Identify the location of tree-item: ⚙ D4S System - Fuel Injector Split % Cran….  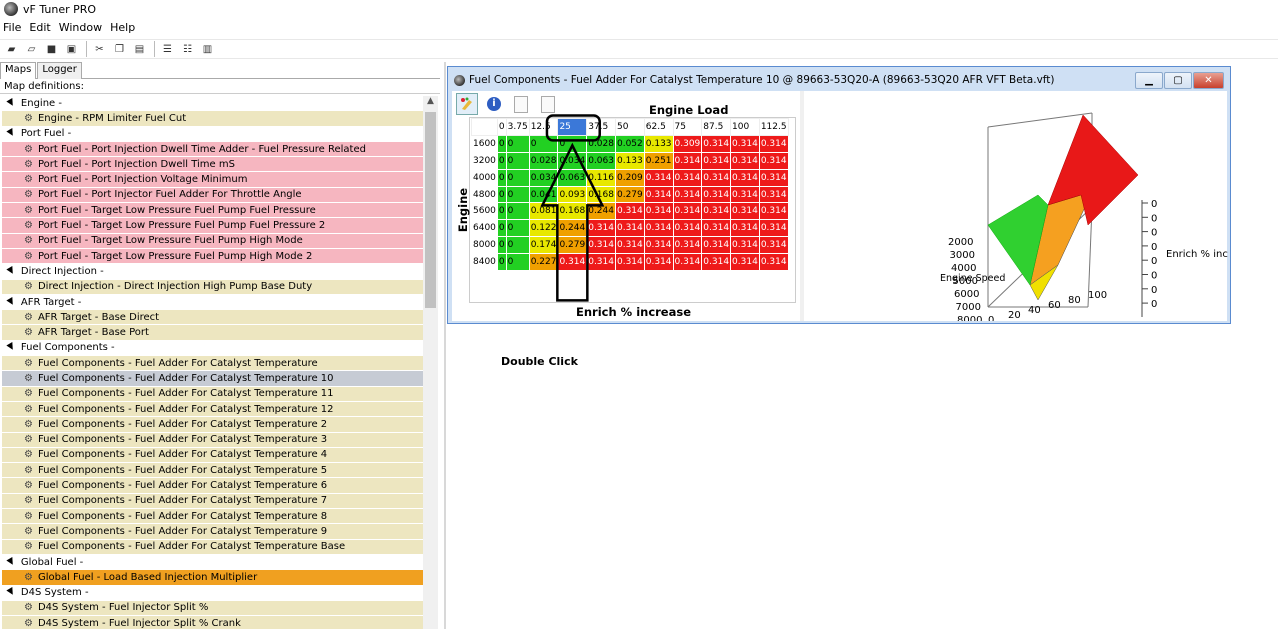
(213, 622).